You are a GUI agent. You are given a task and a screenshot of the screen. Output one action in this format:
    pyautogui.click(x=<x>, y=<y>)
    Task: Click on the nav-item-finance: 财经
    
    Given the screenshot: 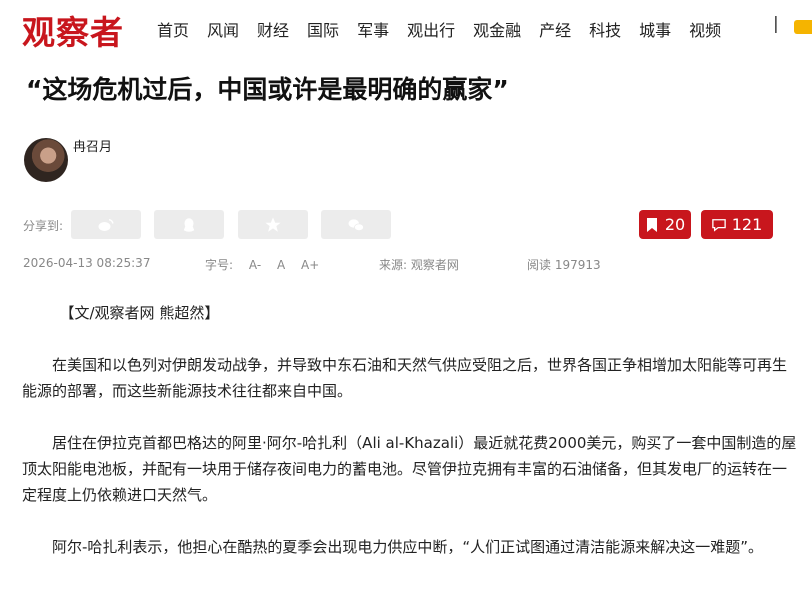 What is the action you would take?
    pyautogui.click(x=273, y=29)
    